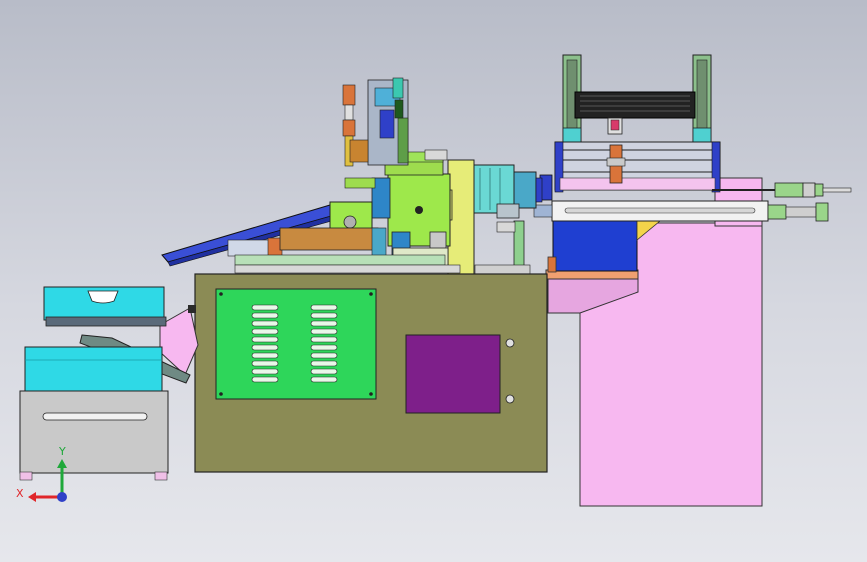  Describe the element at coordinates (62, 451) in the screenshot. I see `y-axis-label: Y` at that location.